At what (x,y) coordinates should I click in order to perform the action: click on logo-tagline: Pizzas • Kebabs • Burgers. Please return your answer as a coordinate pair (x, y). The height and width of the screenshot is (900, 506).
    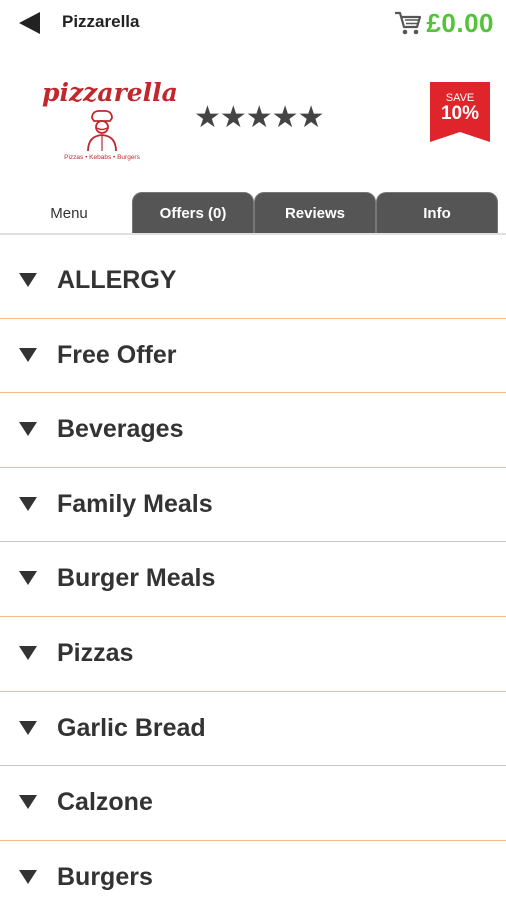
    Looking at the image, I should click on (102, 157).